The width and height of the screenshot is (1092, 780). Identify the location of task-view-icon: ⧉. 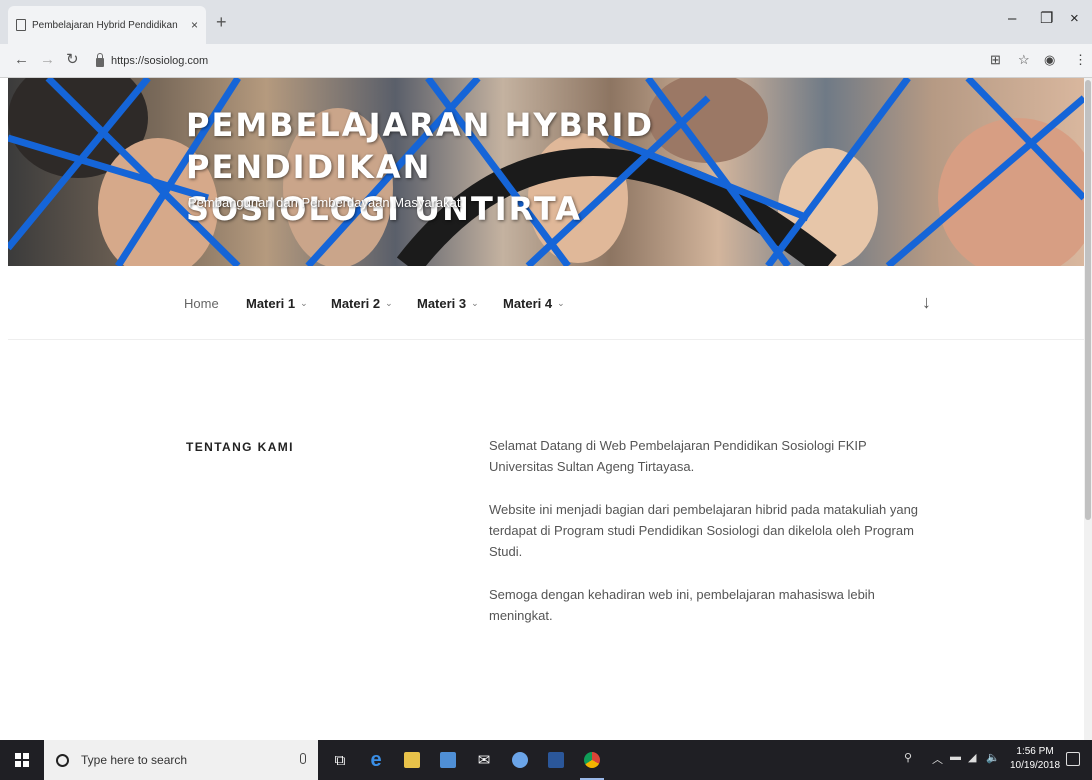
(340, 760).